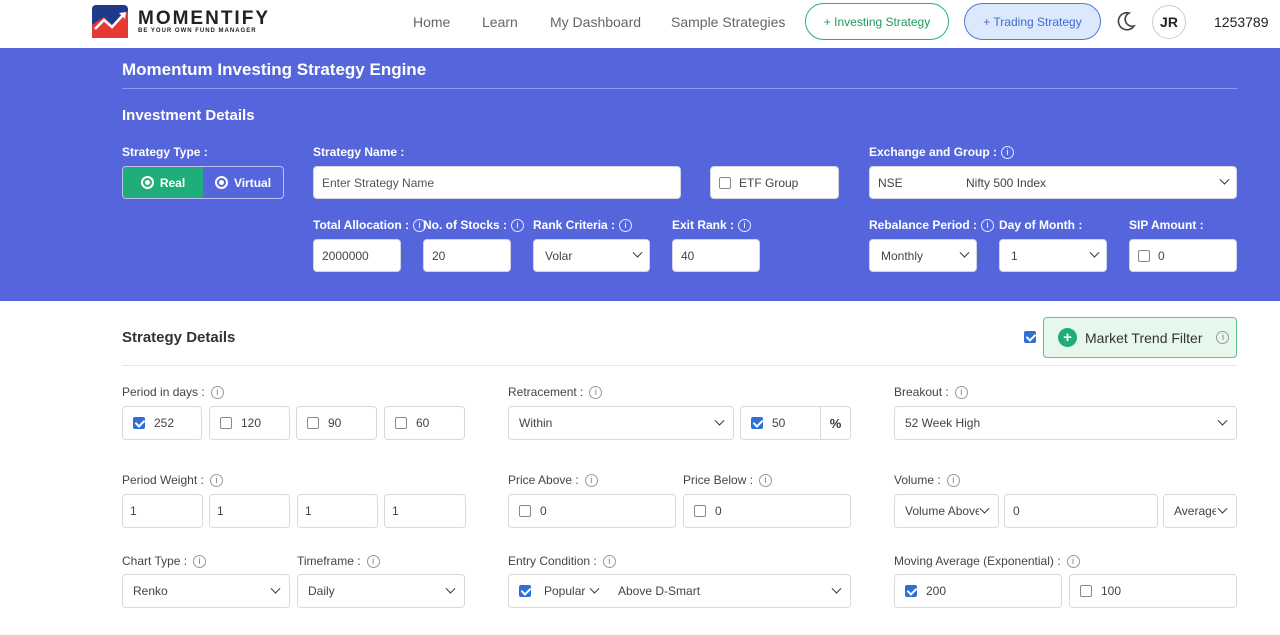 This screenshot has width=1280, height=635. What do you see at coordinates (206, 591) in the screenshot?
I see `chart-type-select: Renko` at bounding box center [206, 591].